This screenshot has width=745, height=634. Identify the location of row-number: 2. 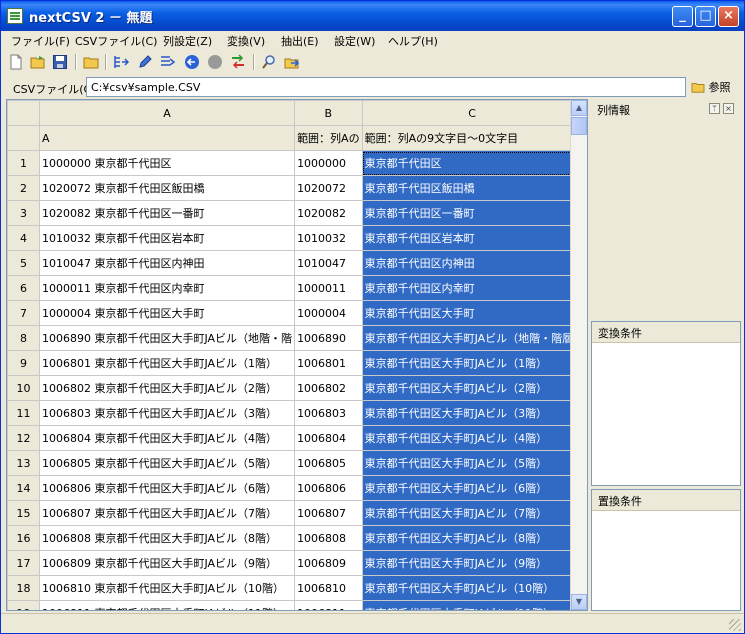
(23, 188).